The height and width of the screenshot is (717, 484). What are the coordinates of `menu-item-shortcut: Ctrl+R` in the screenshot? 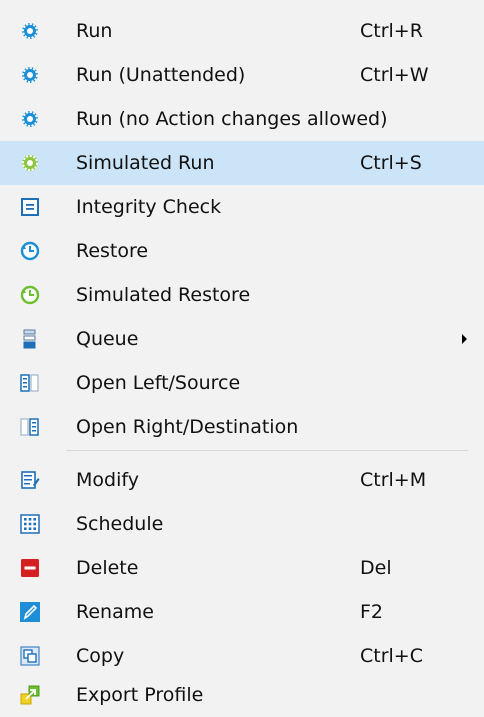 It's located at (391, 31).